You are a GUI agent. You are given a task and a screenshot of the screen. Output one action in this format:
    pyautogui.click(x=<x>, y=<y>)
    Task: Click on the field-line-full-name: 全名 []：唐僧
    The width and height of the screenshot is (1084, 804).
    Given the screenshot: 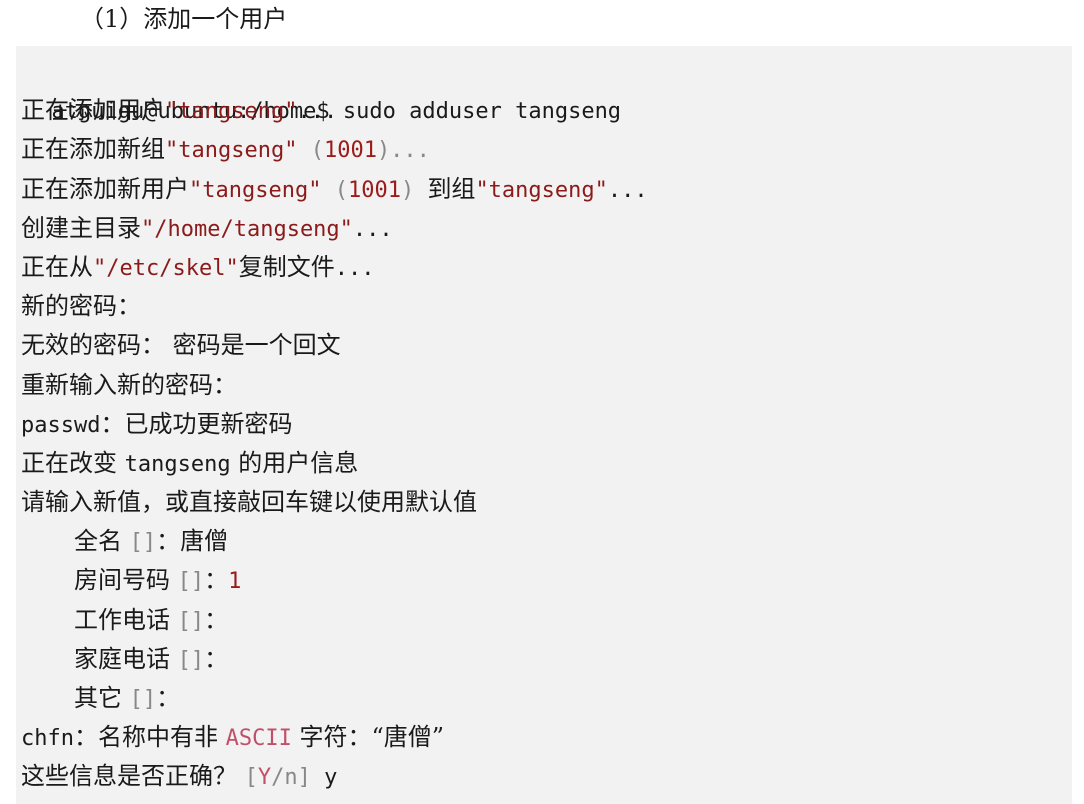 What is the action you would take?
    pyautogui.click(x=546, y=541)
    